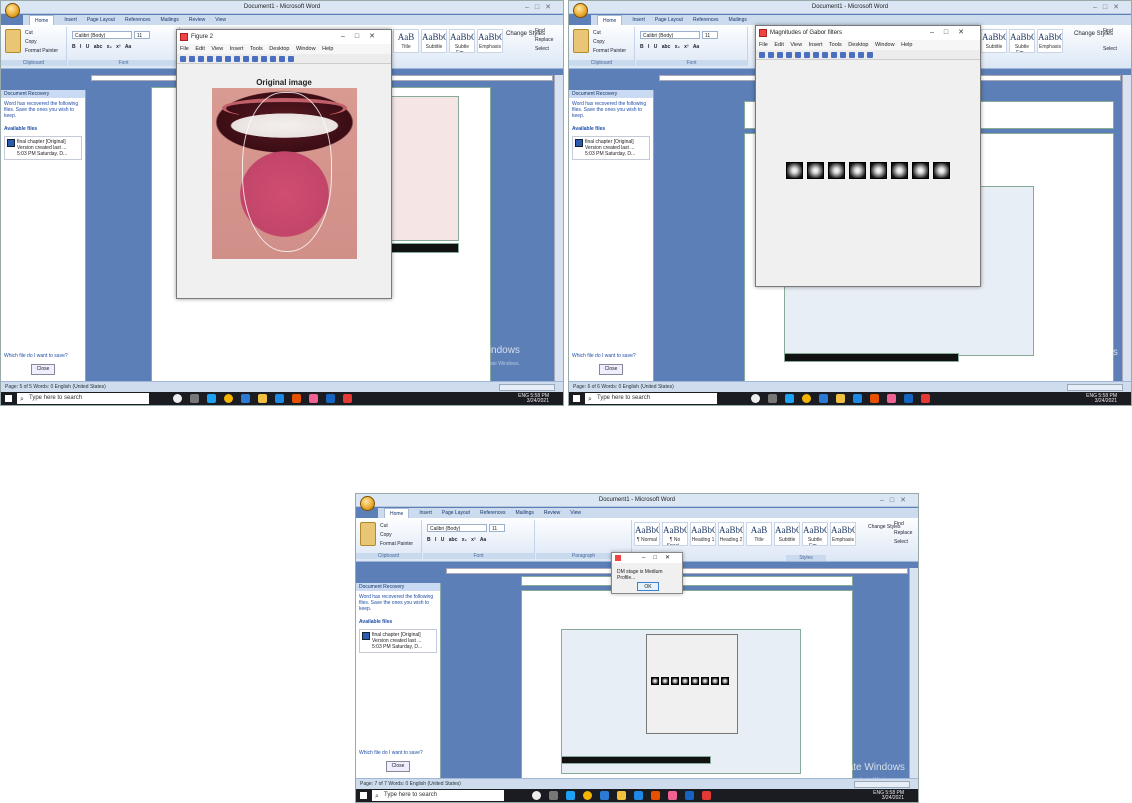 Image resolution: width=1132 pixels, height=803 pixels. Describe the element at coordinates (806, 398) in the screenshot. I see `chrome-icon` at that location.